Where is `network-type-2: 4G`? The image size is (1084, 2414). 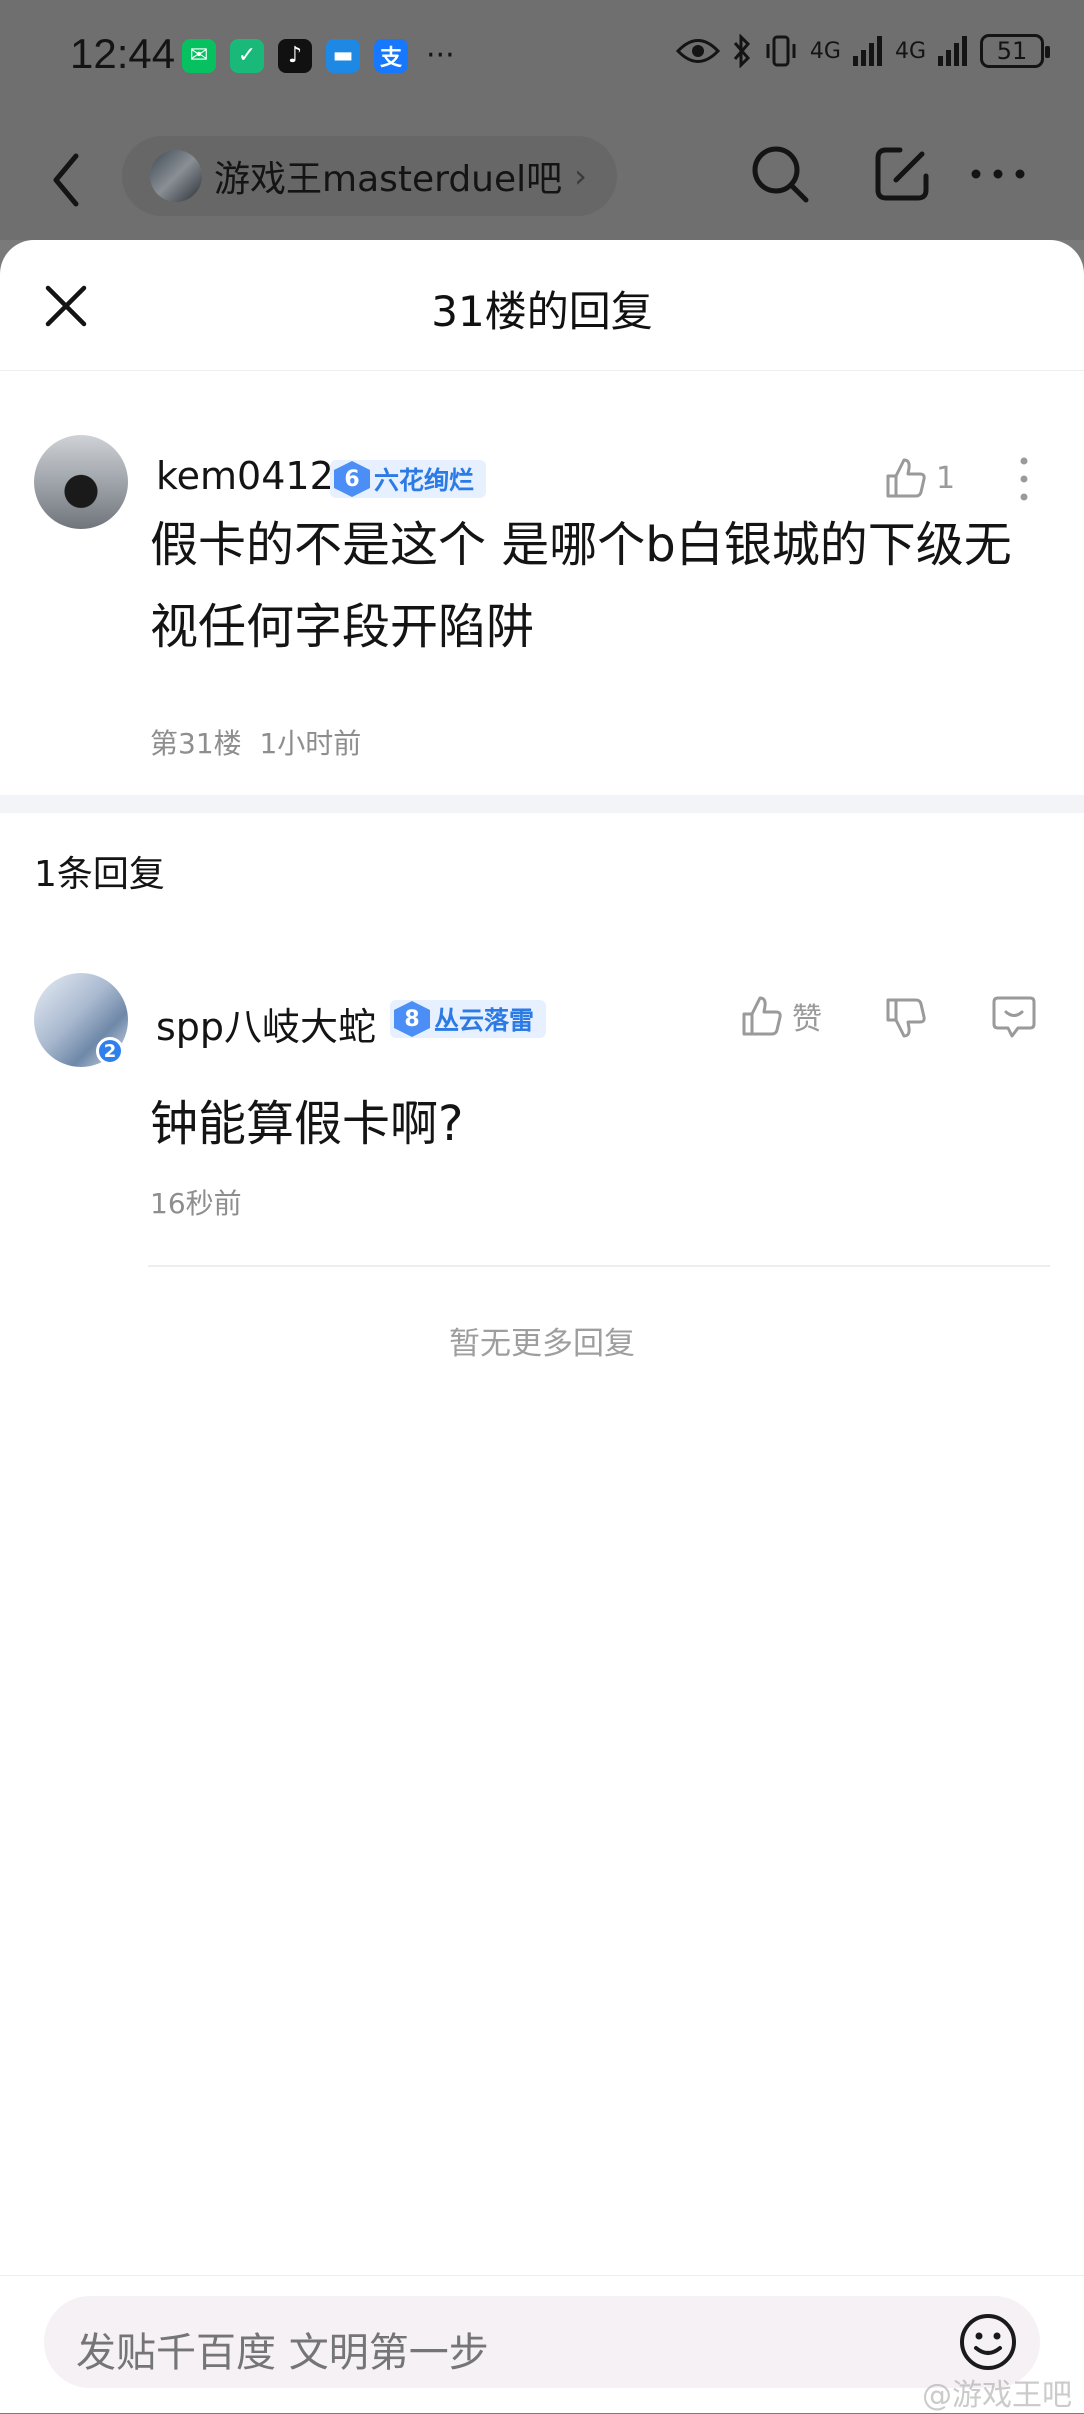 network-type-2: 4G is located at coordinates (910, 51).